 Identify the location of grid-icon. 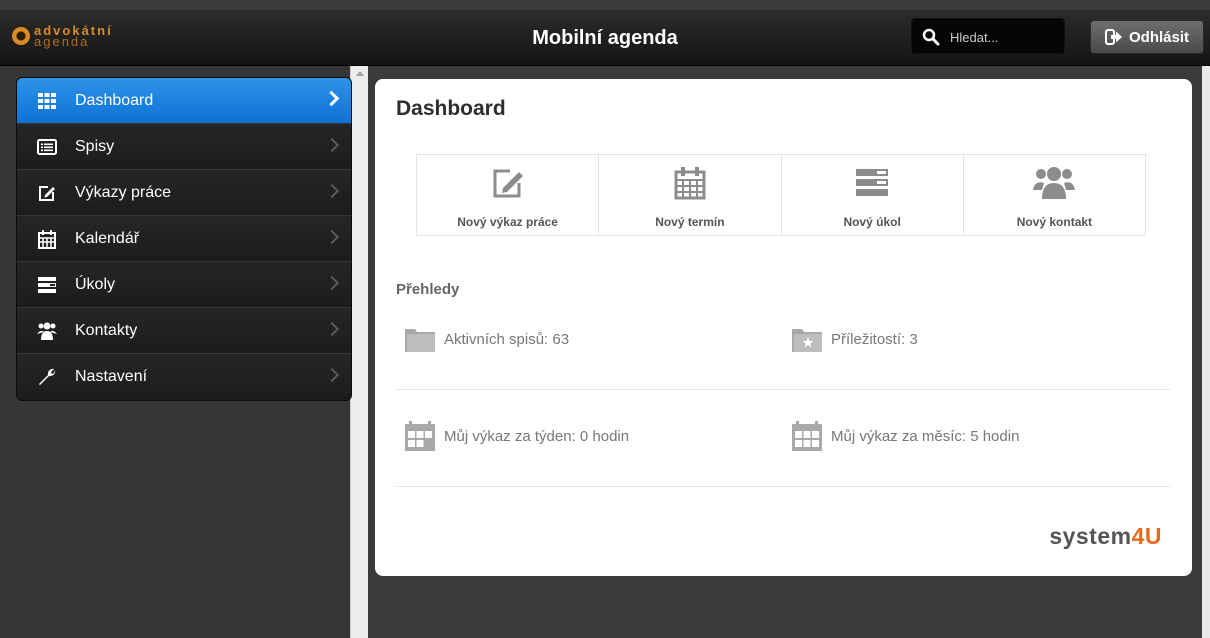
(47, 101).